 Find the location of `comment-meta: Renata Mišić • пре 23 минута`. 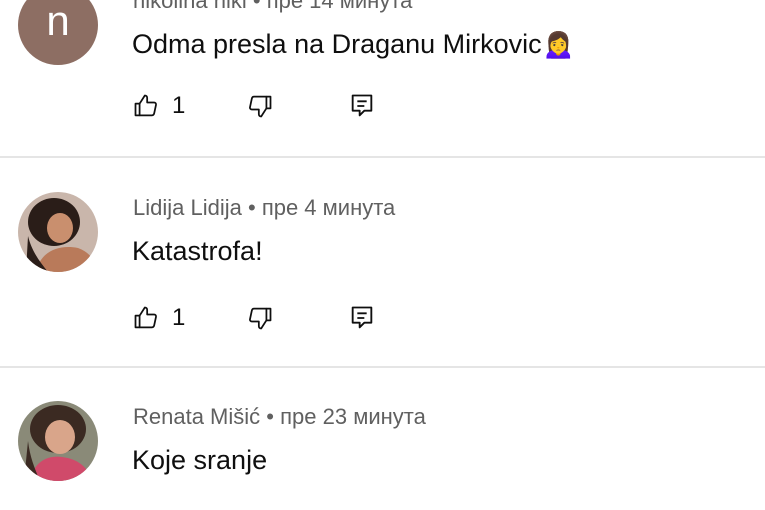

comment-meta: Renata Mišić • пре 23 минута is located at coordinates (279, 417).